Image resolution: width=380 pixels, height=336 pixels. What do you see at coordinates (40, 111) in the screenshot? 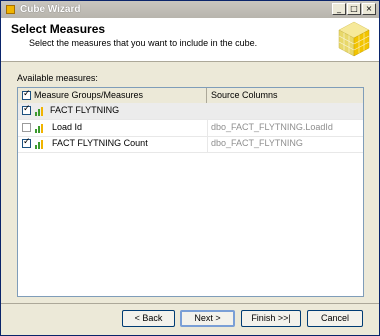
I see `measure-group-icon` at bounding box center [40, 111].